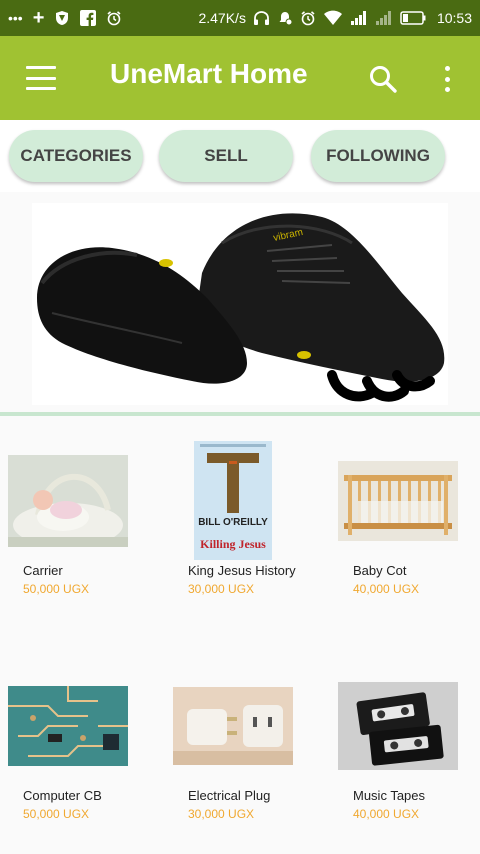  I want to click on status-bar: ••• + 2.47K/s 10:53, so click(240, 18).